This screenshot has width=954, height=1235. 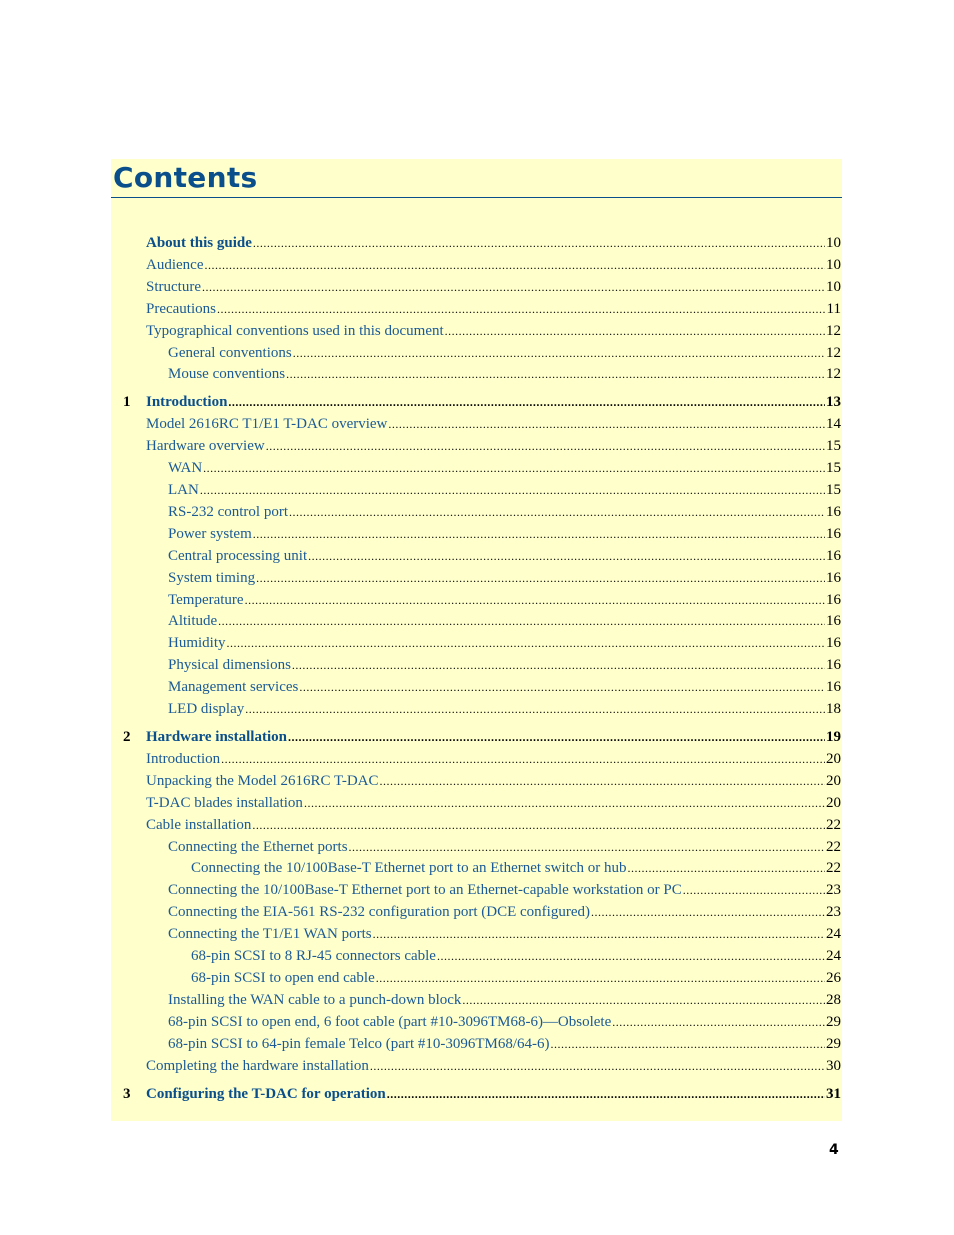 What do you see at coordinates (206, 709) in the screenshot?
I see `toc-entry-label: LED display` at bounding box center [206, 709].